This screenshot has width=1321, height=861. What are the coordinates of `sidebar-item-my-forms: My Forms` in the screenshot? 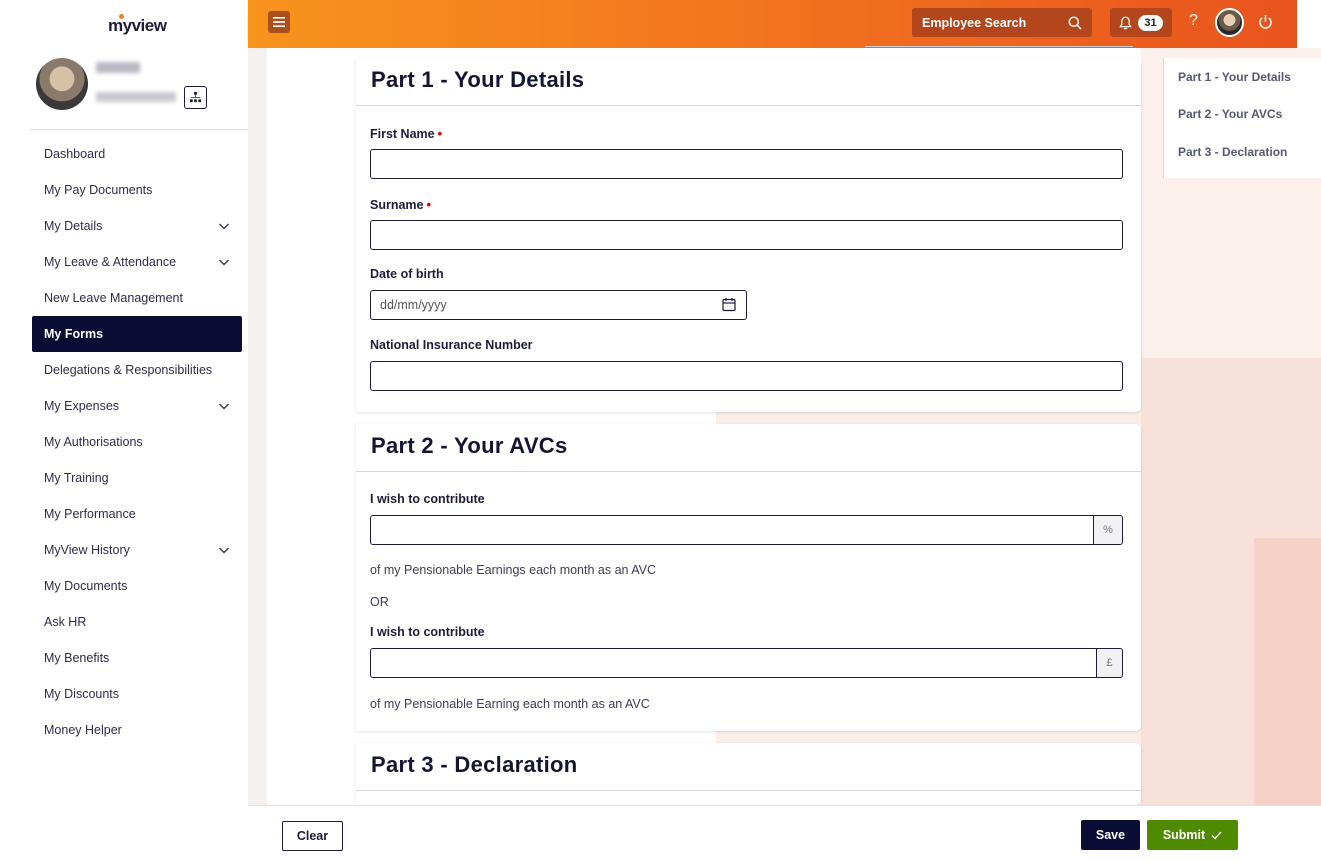 It's located at (137, 334).